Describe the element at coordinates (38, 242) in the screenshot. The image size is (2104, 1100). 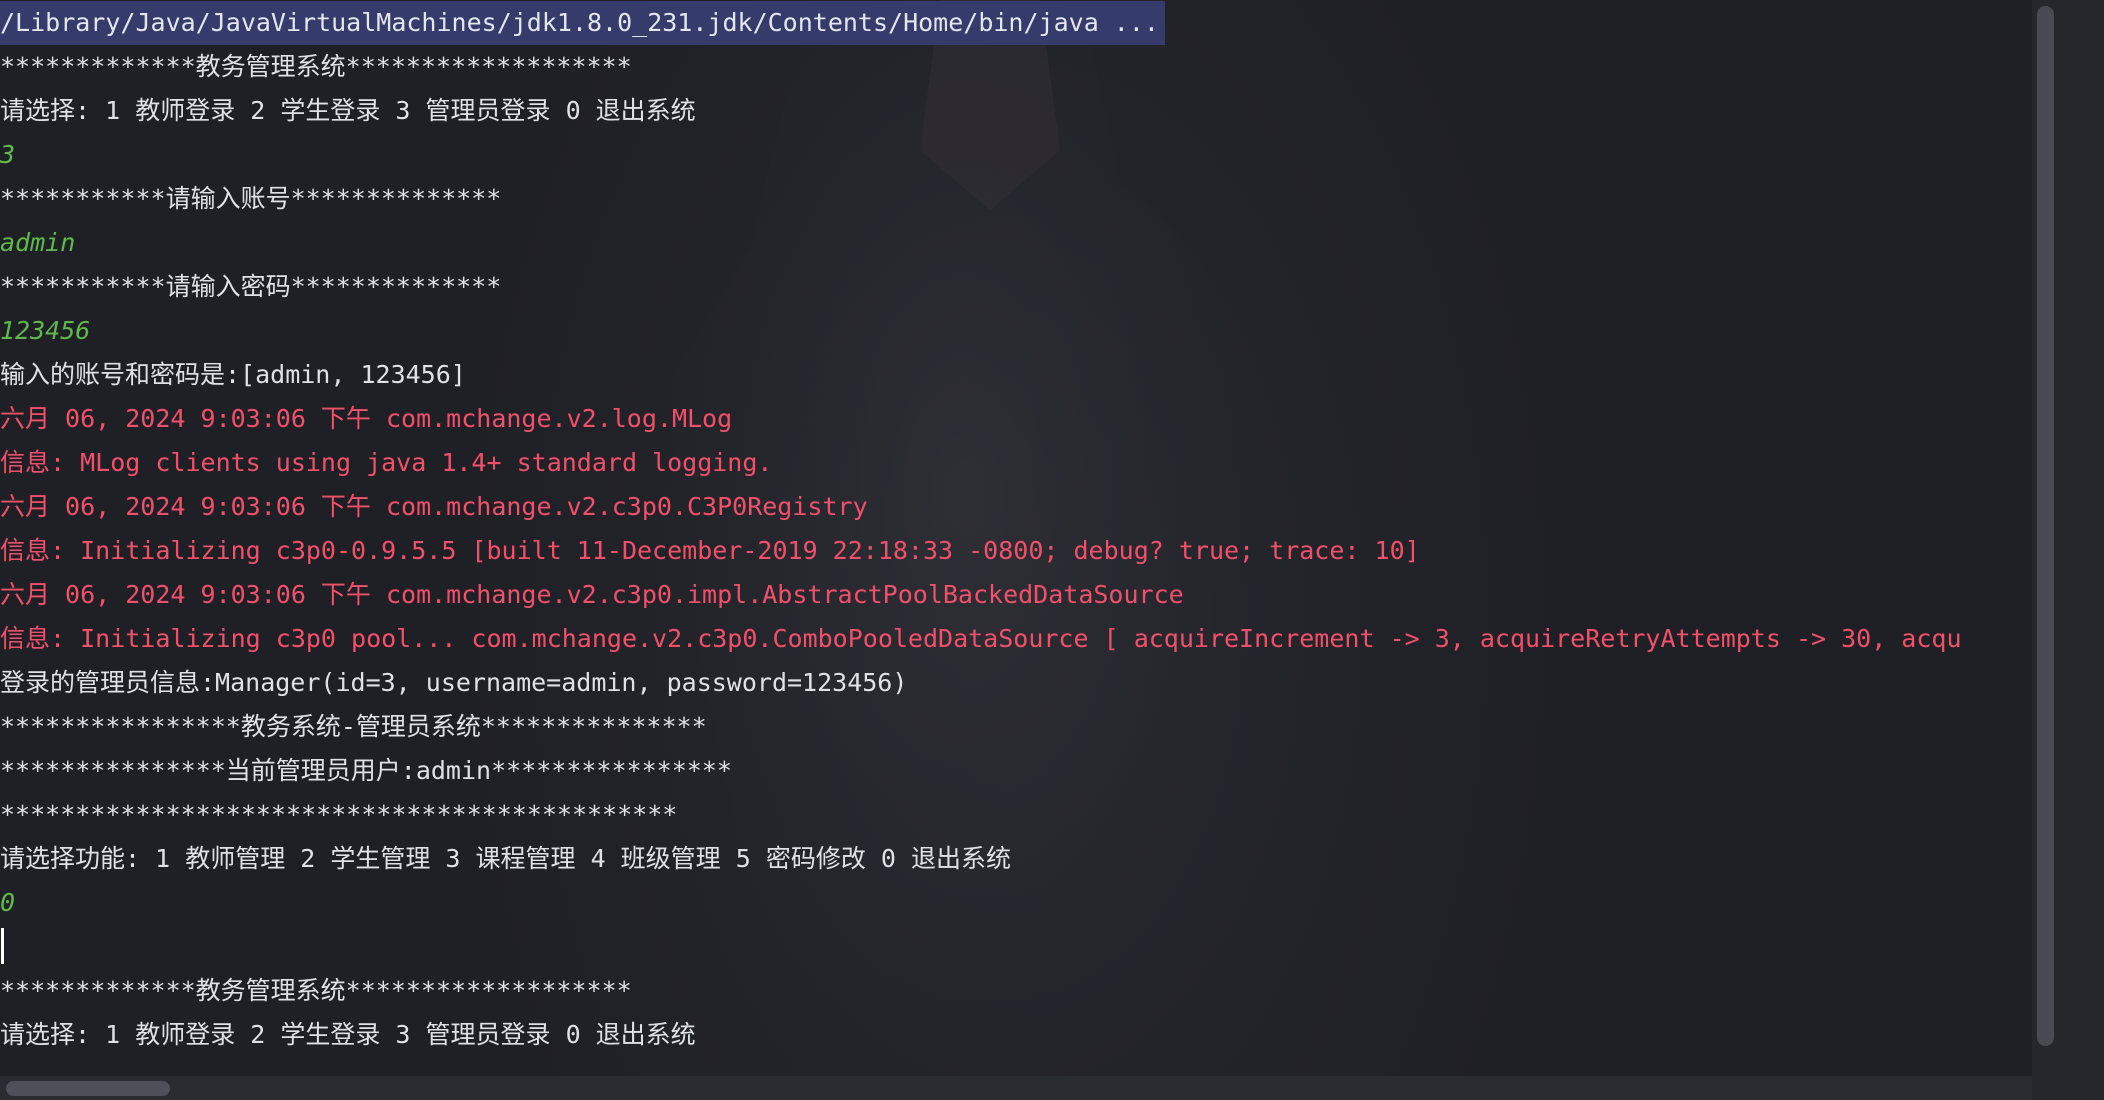
I see `console-line: admin` at that location.